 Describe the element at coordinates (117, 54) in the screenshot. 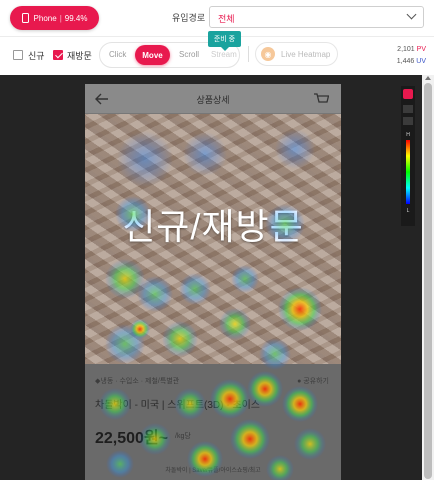

I see `mode-click: Click` at that location.